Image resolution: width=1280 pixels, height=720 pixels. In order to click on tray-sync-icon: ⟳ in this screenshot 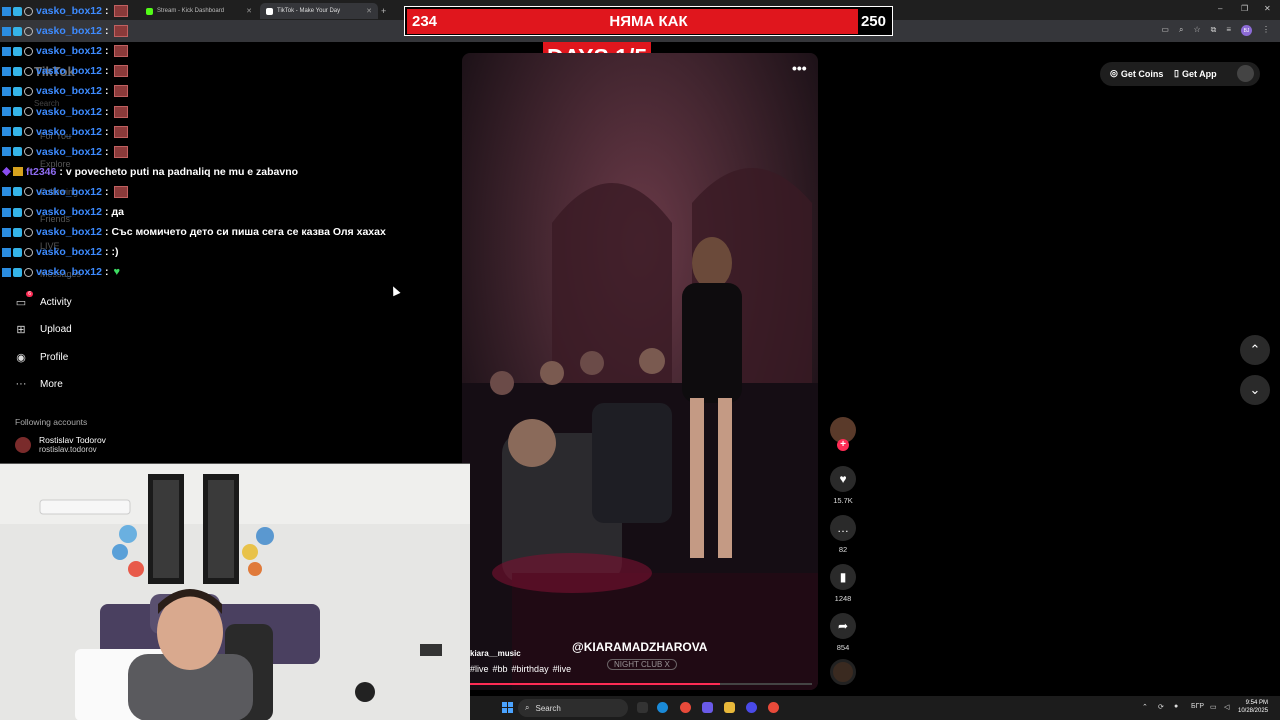, I will do `click(1161, 707)`.